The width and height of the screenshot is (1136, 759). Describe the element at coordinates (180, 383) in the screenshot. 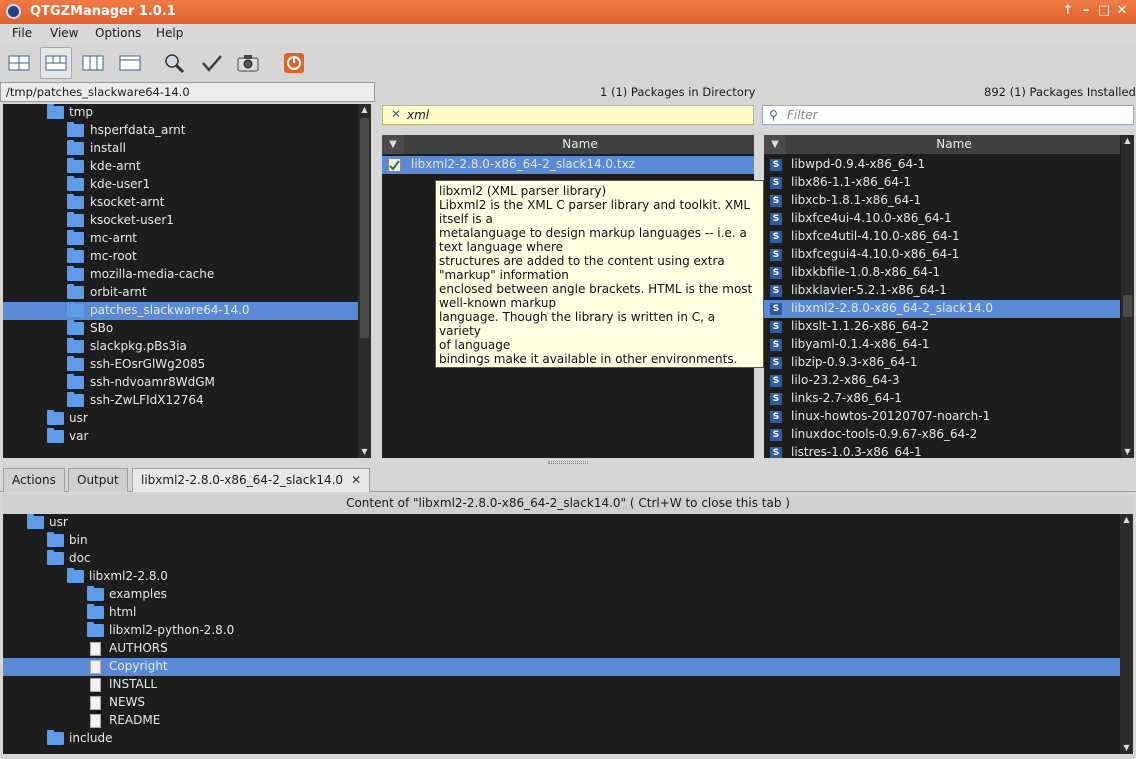

I see `tree-item: ssh-ndvoamr8WdGM` at that location.